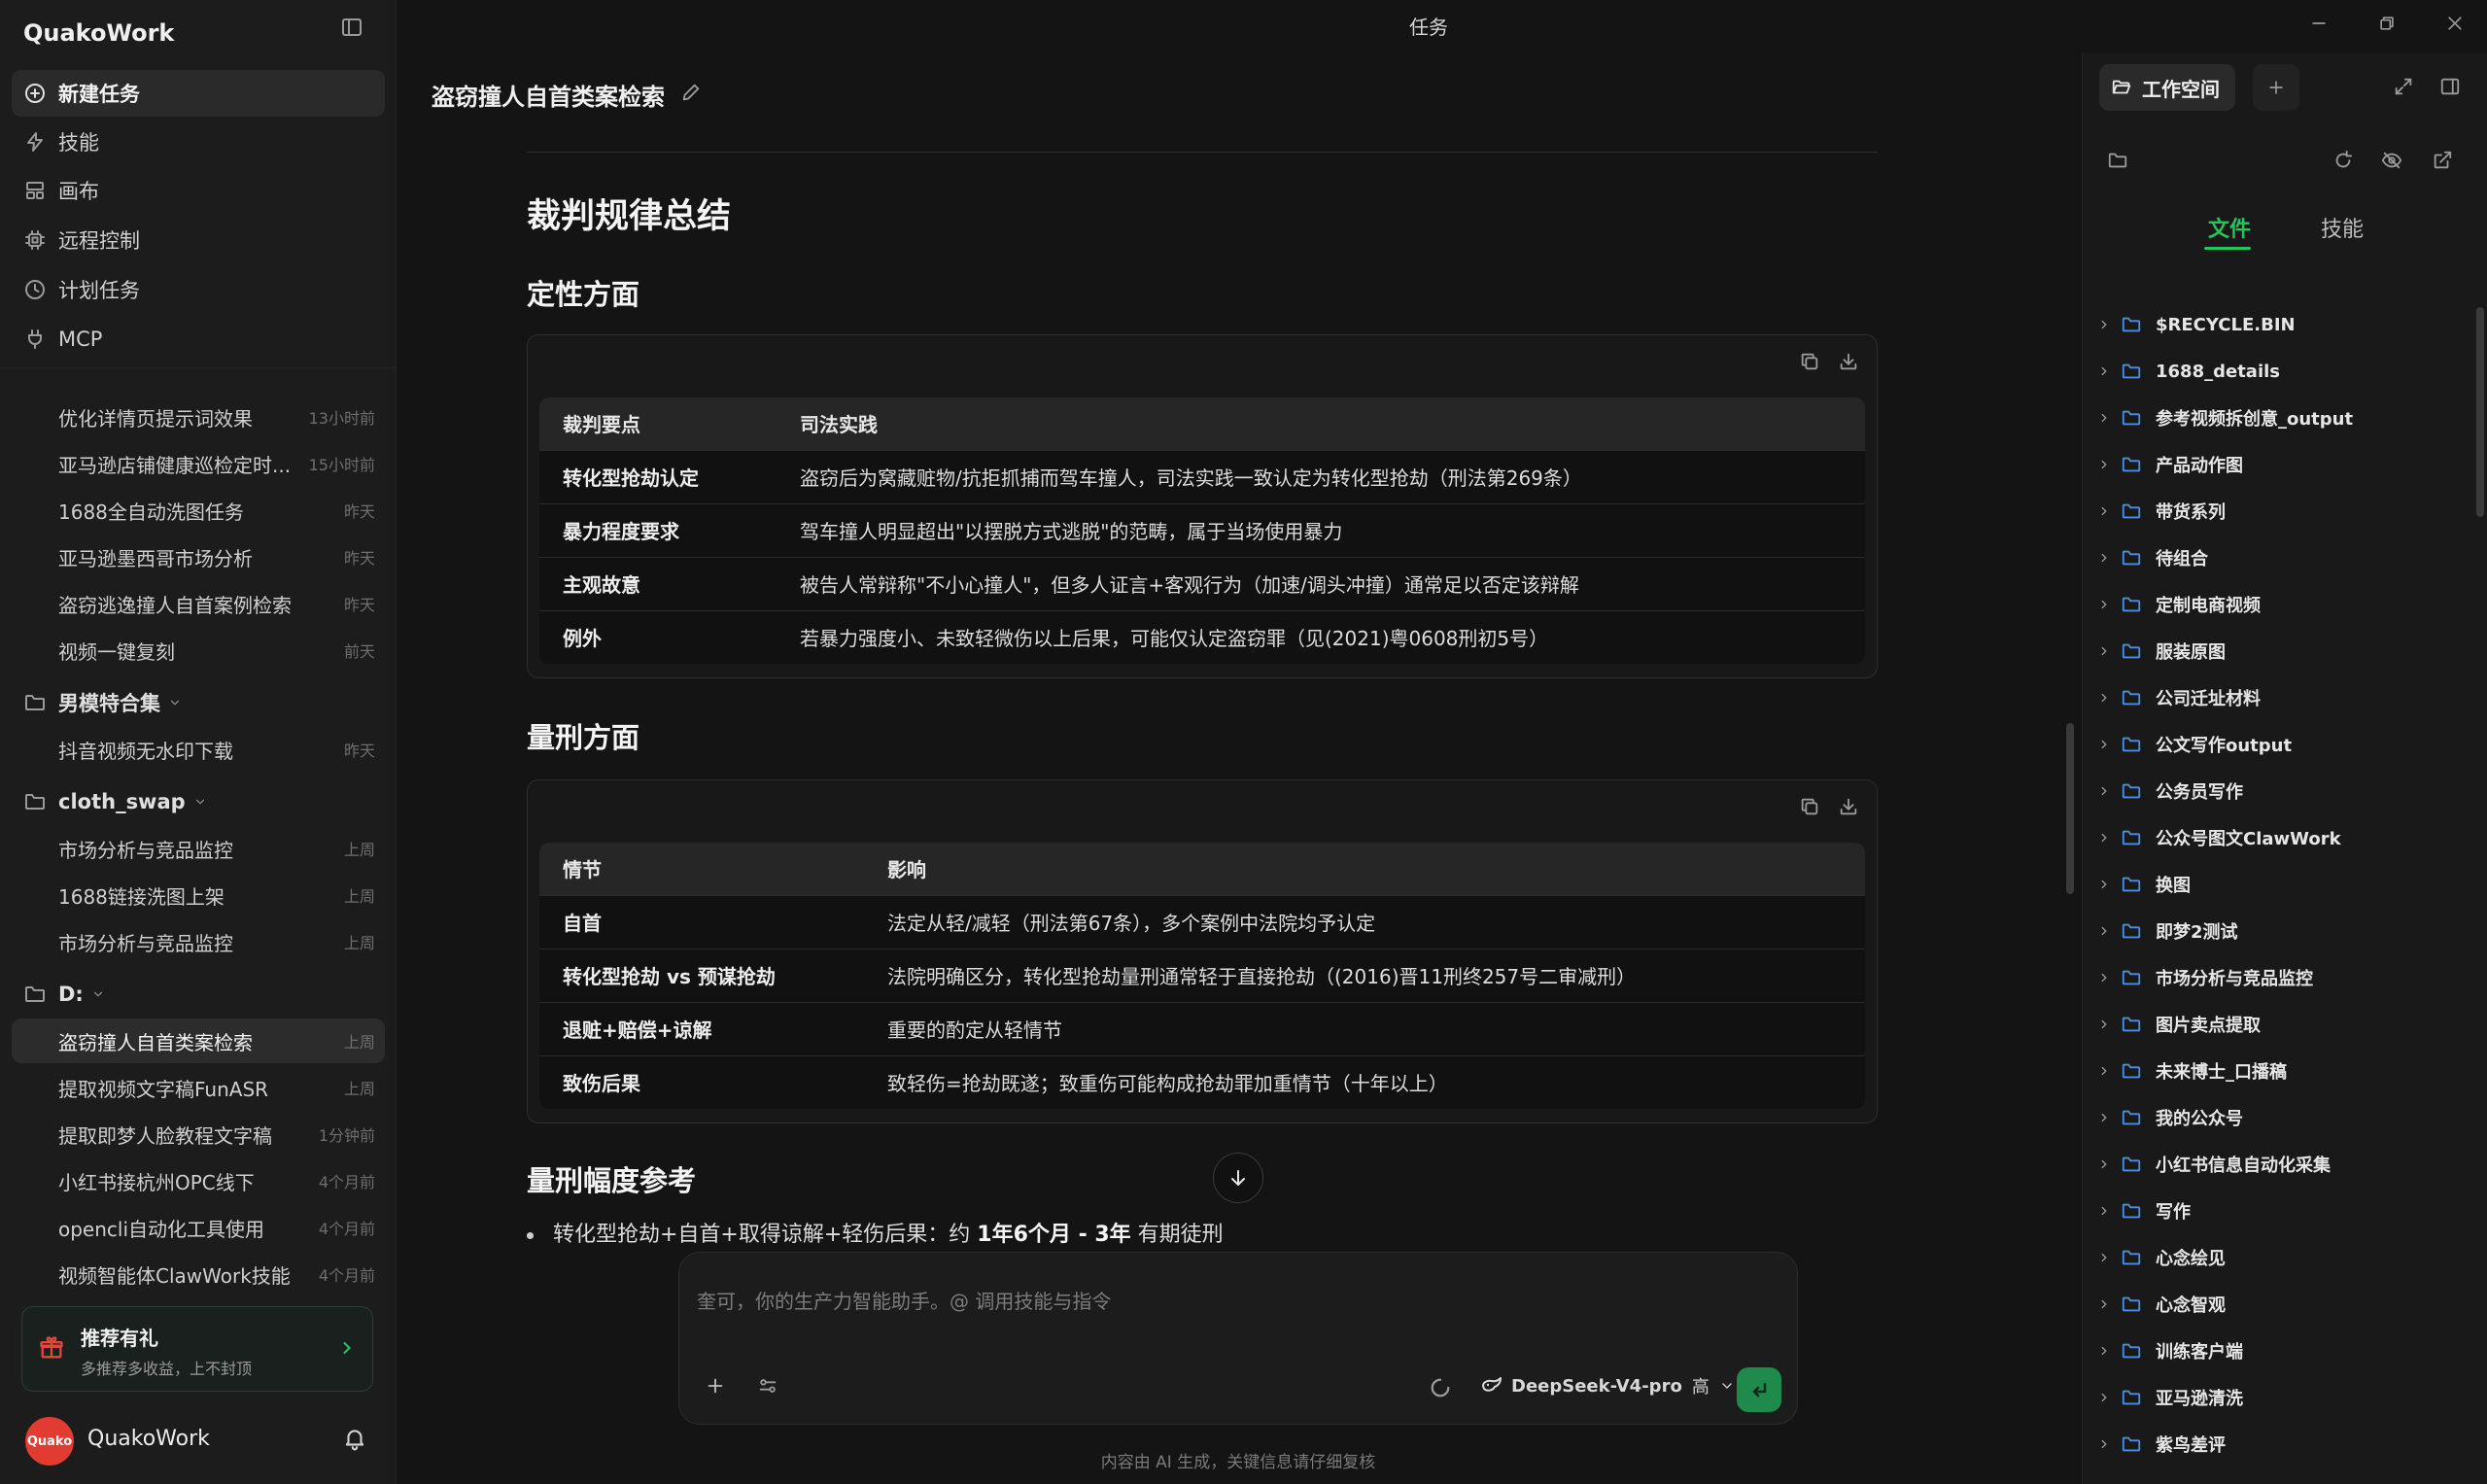 The width and height of the screenshot is (2487, 1484). I want to click on nav-mcp: MCP, so click(198, 339).